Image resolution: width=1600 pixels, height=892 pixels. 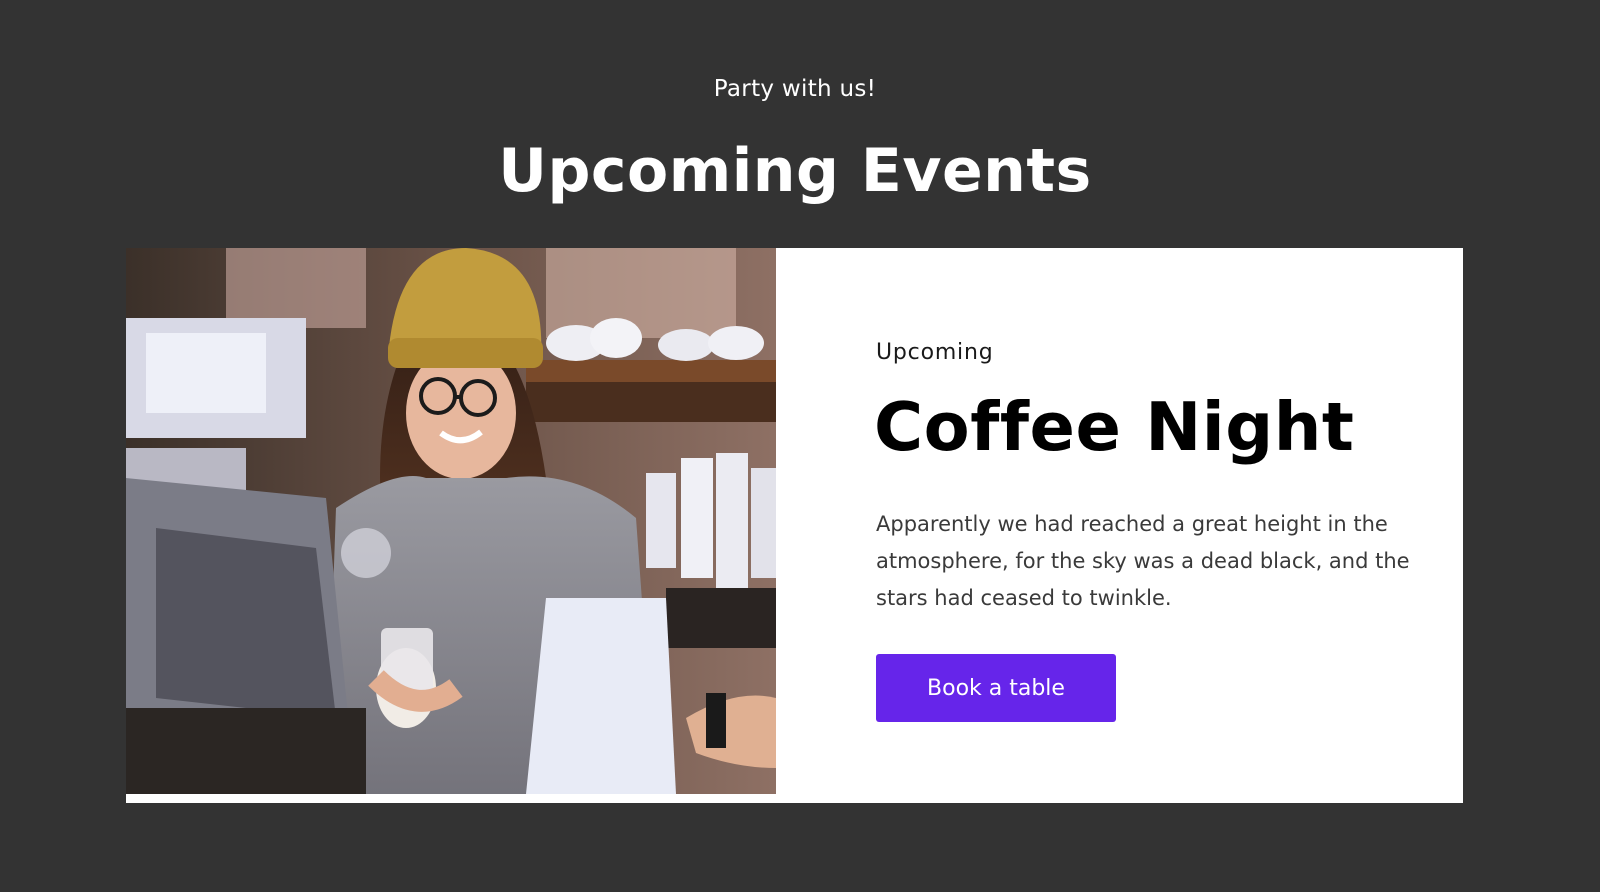 What do you see at coordinates (795, 89) in the screenshot?
I see `section-eyebrow: Party with us!` at bounding box center [795, 89].